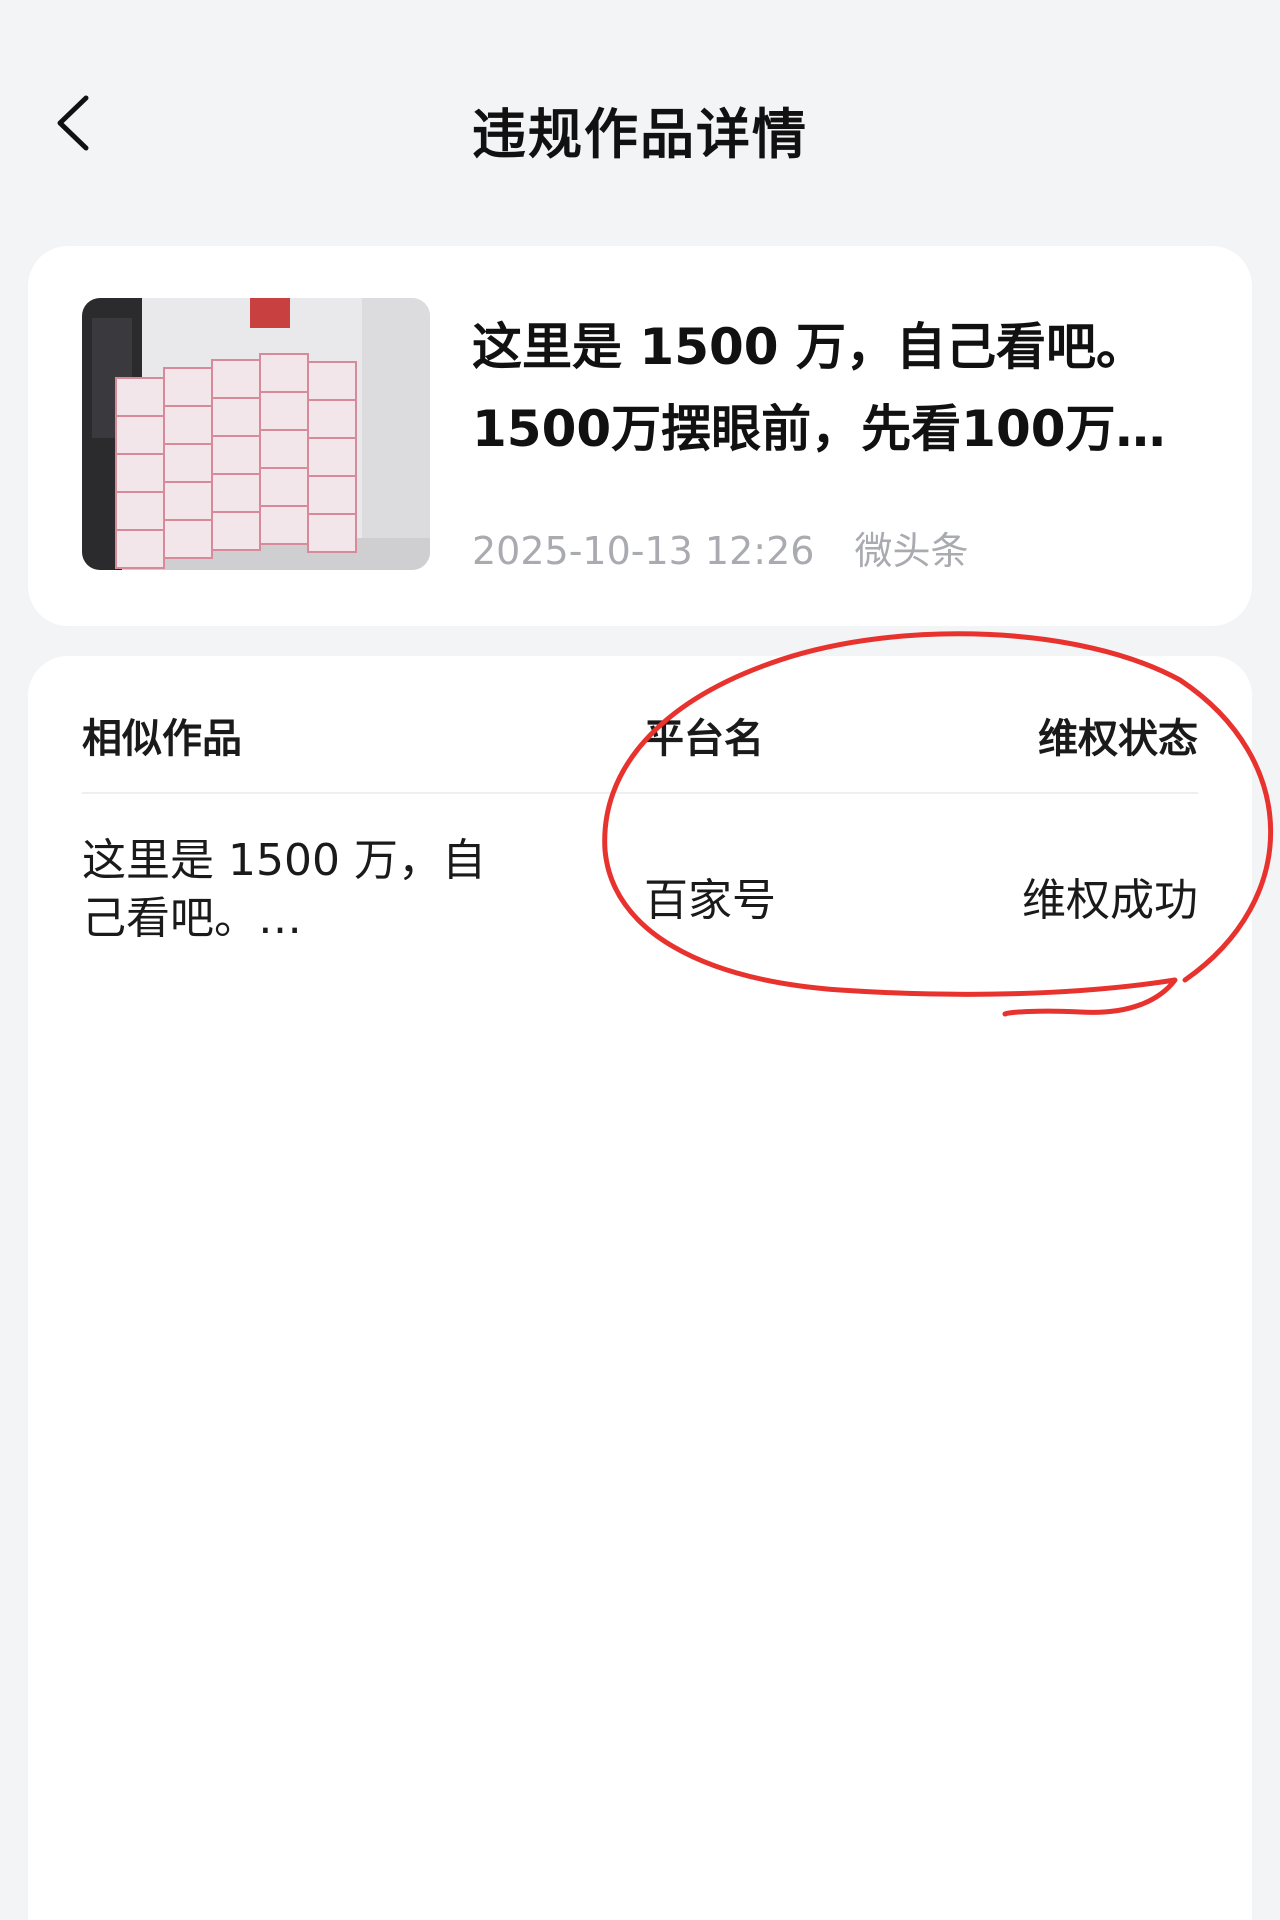 Image resolution: width=1280 pixels, height=1920 pixels. I want to click on work-meta: 2025-10-13 12:26 微头条, so click(720, 547).